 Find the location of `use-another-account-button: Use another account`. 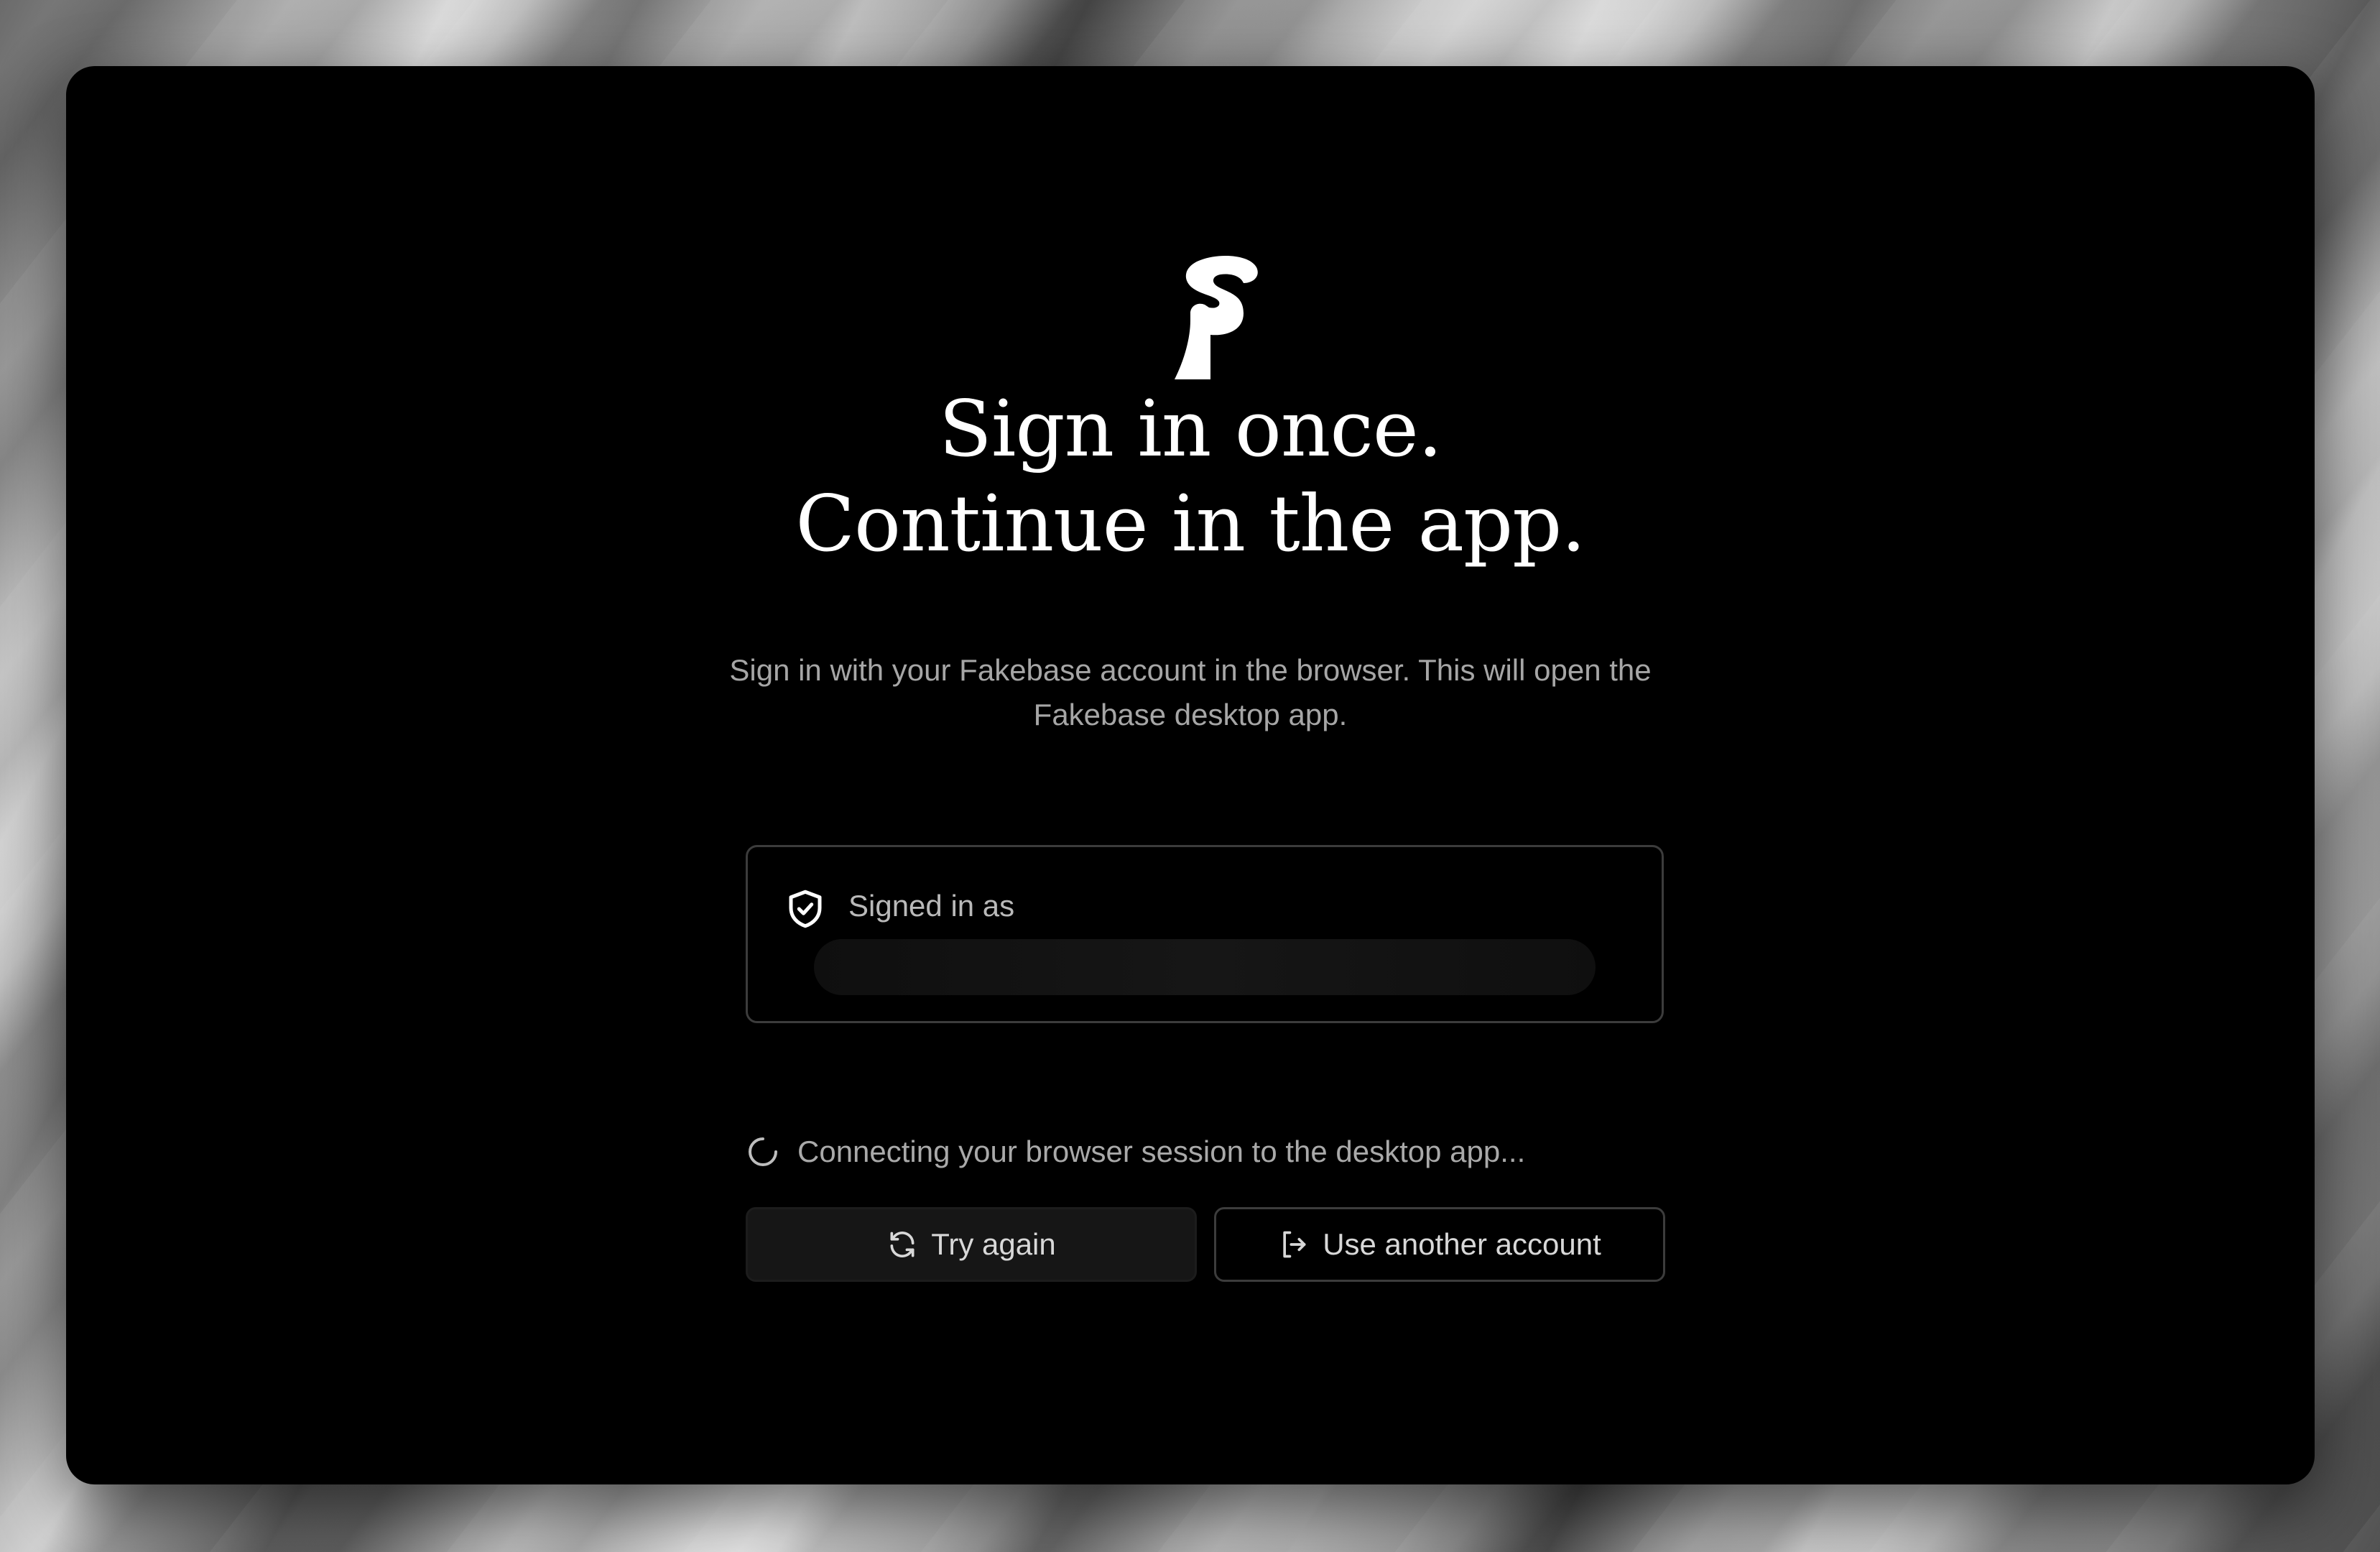

use-another-account-button: Use another account is located at coordinates (1439, 1244).